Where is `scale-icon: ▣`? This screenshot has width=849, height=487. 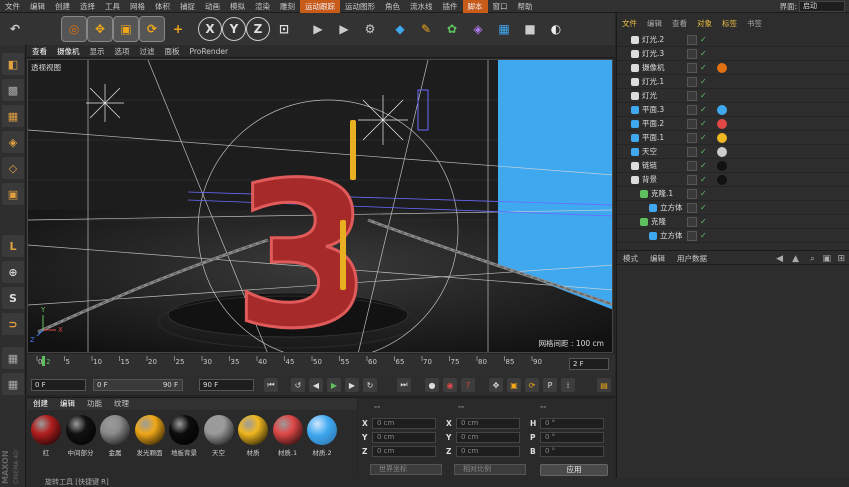 scale-icon: ▣ is located at coordinates (126, 29).